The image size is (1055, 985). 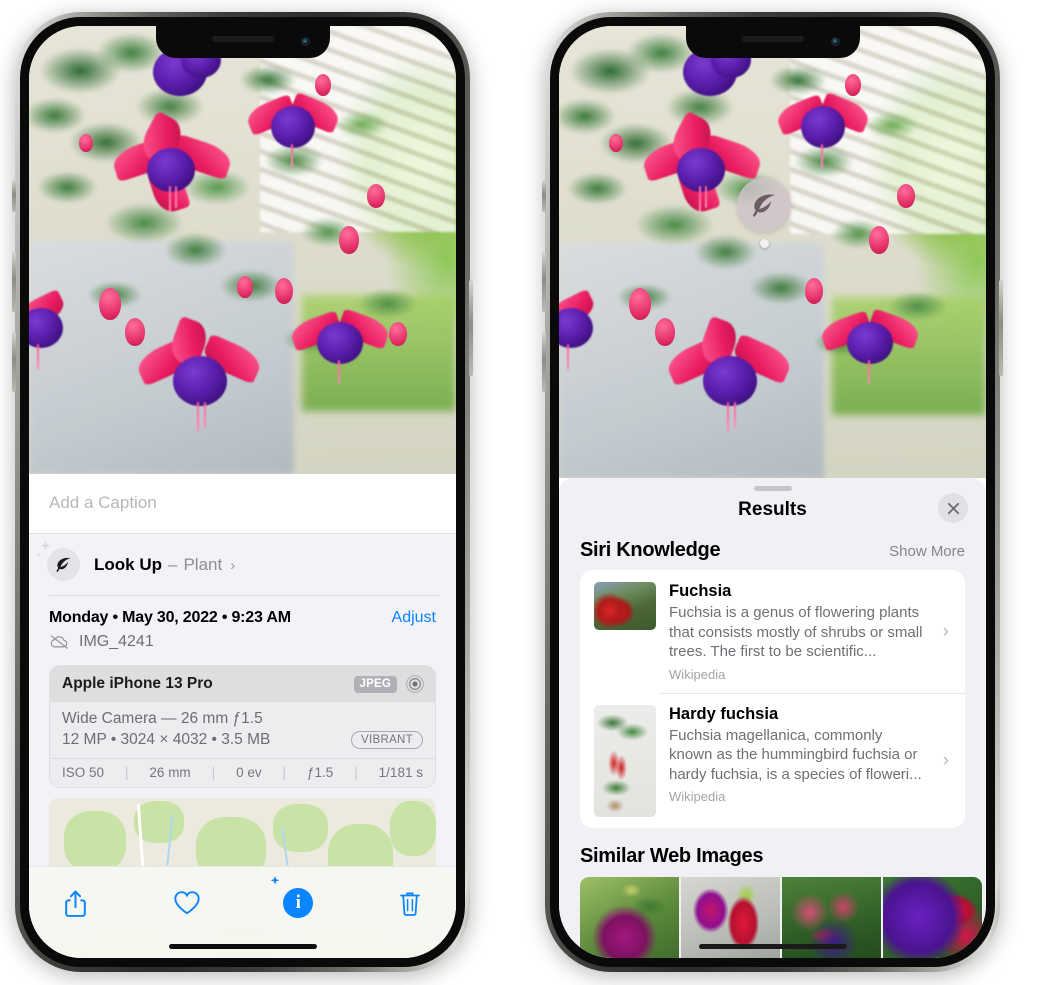 I want to click on knowledge-title: Fuchsia, so click(x=700, y=591).